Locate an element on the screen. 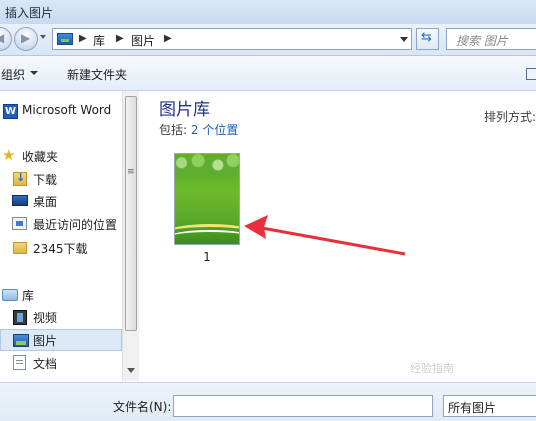  nav-item-downloads: 下载 is located at coordinates (61, 179).